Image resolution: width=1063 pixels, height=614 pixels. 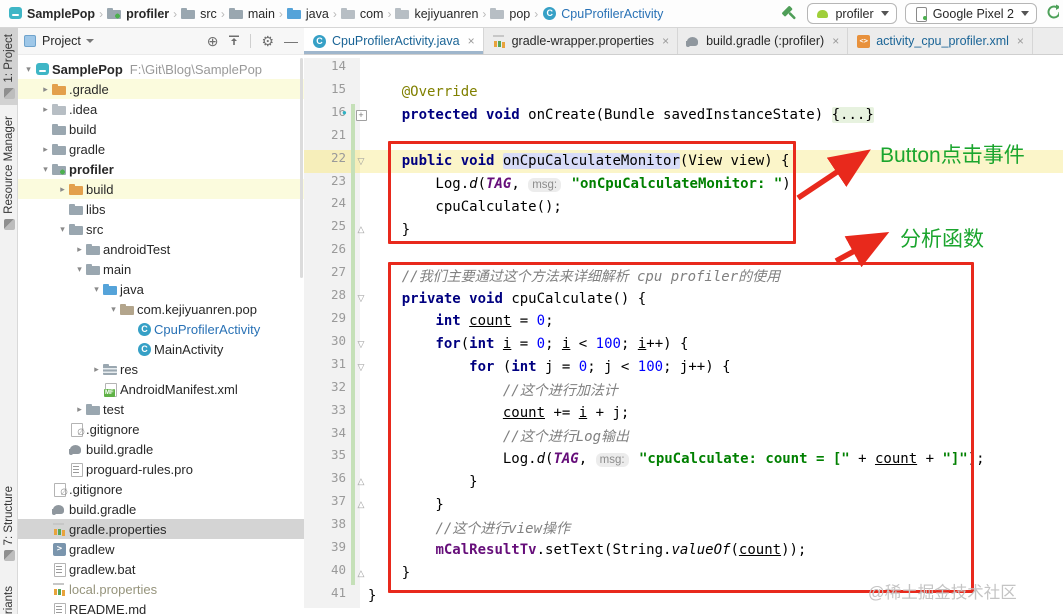 I want to click on breadcrumb-item: src, so click(x=199, y=14).